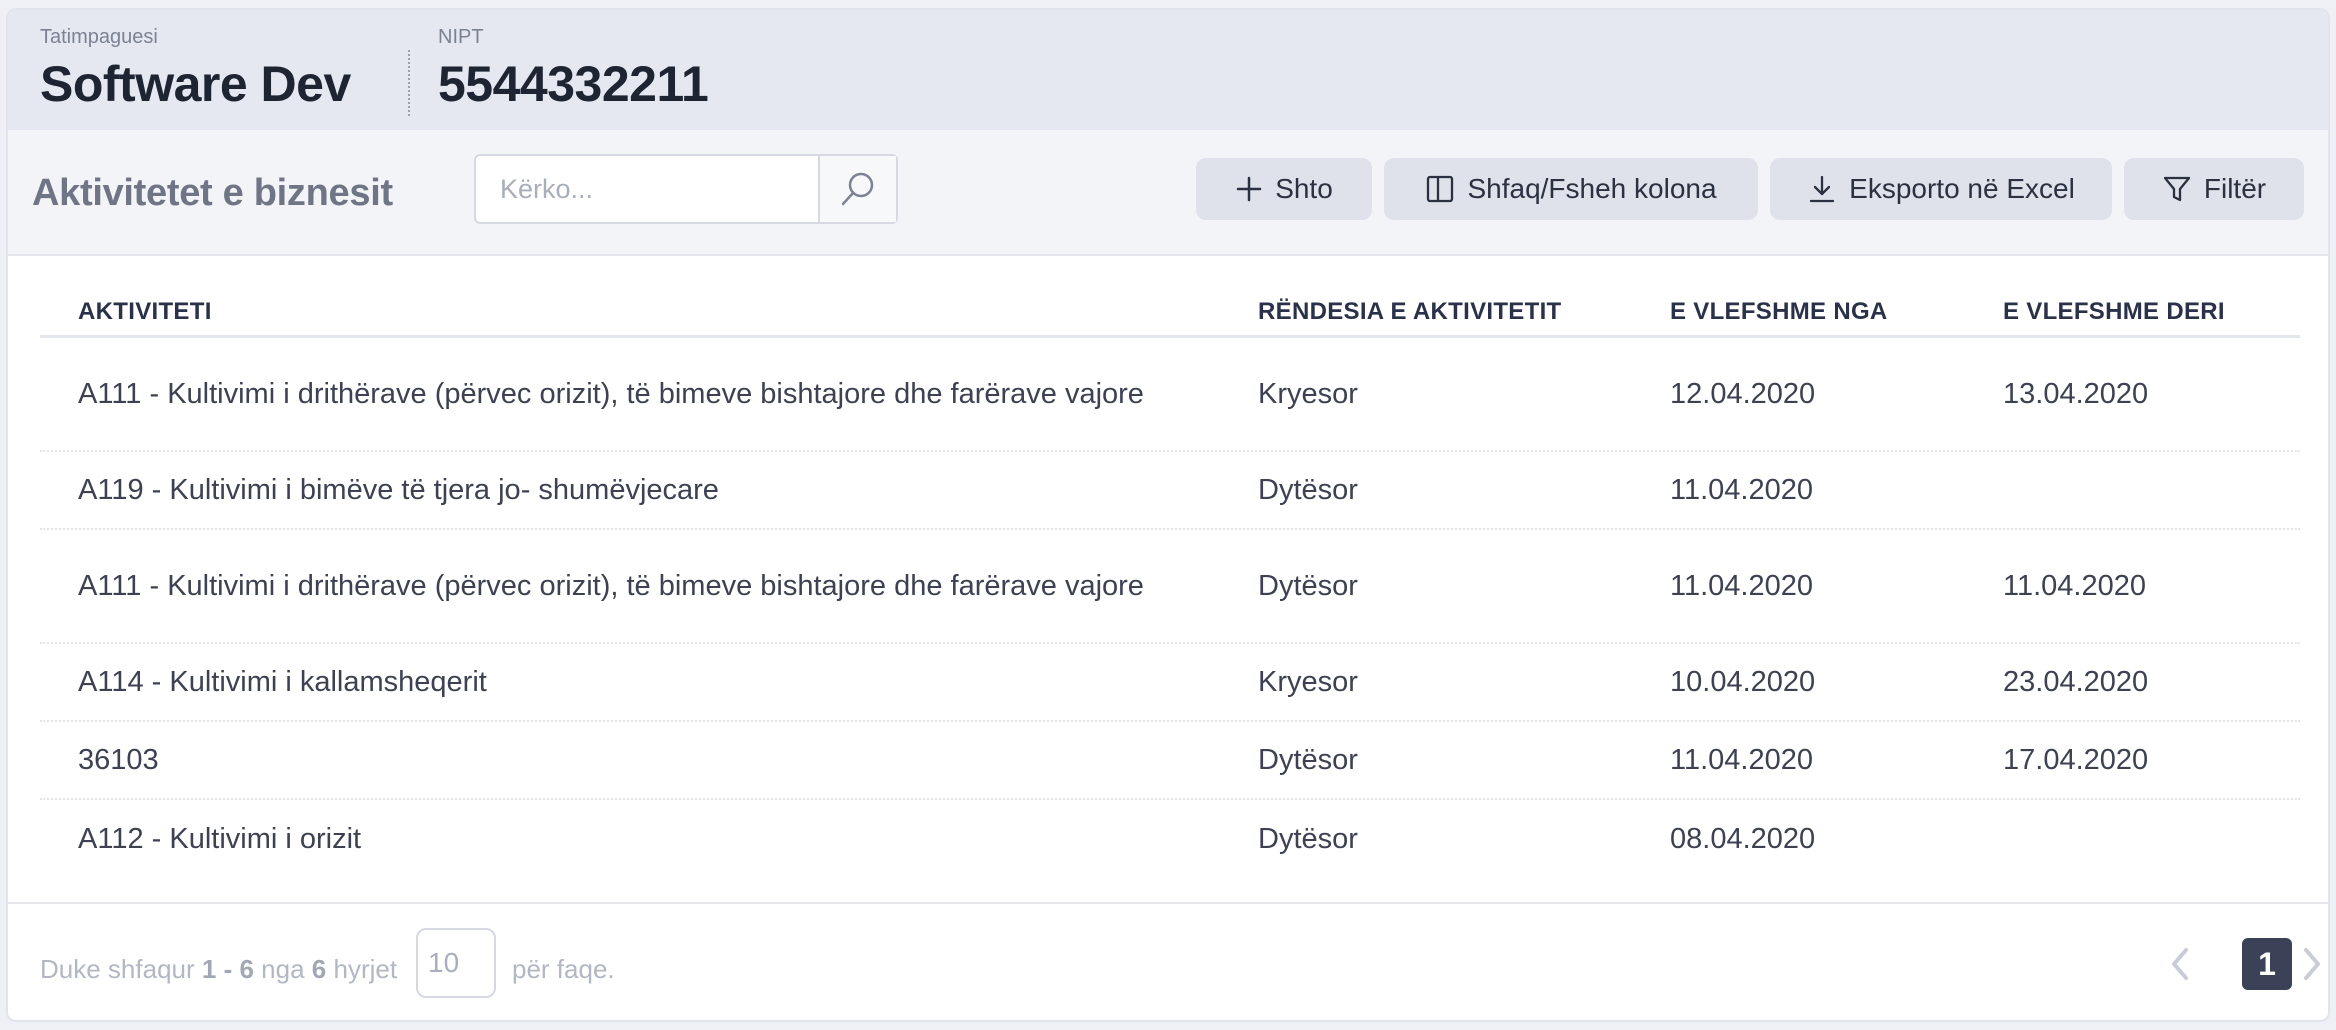 Image resolution: width=2336 pixels, height=1030 pixels. I want to click on total-count: 6, so click(319, 969).